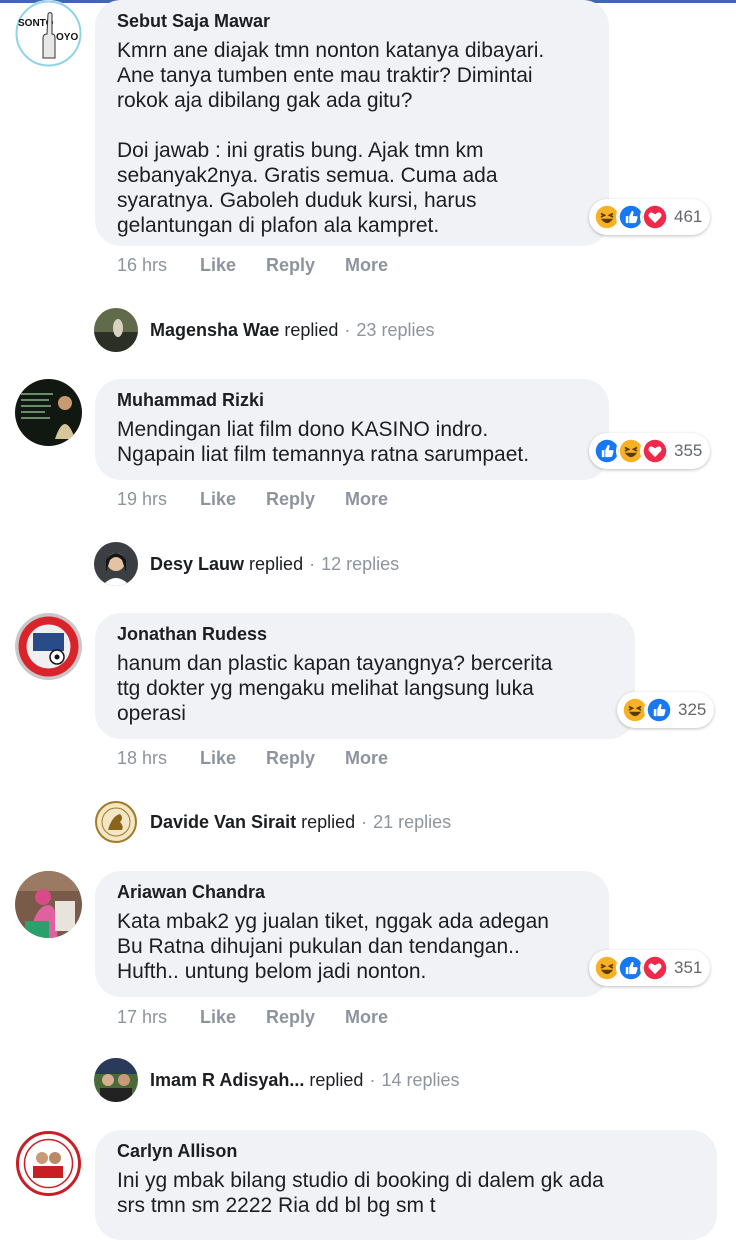 The width and height of the screenshot is (736, 1240). I want to click on avatar-image: SONTO OYO, so click(48, 33).